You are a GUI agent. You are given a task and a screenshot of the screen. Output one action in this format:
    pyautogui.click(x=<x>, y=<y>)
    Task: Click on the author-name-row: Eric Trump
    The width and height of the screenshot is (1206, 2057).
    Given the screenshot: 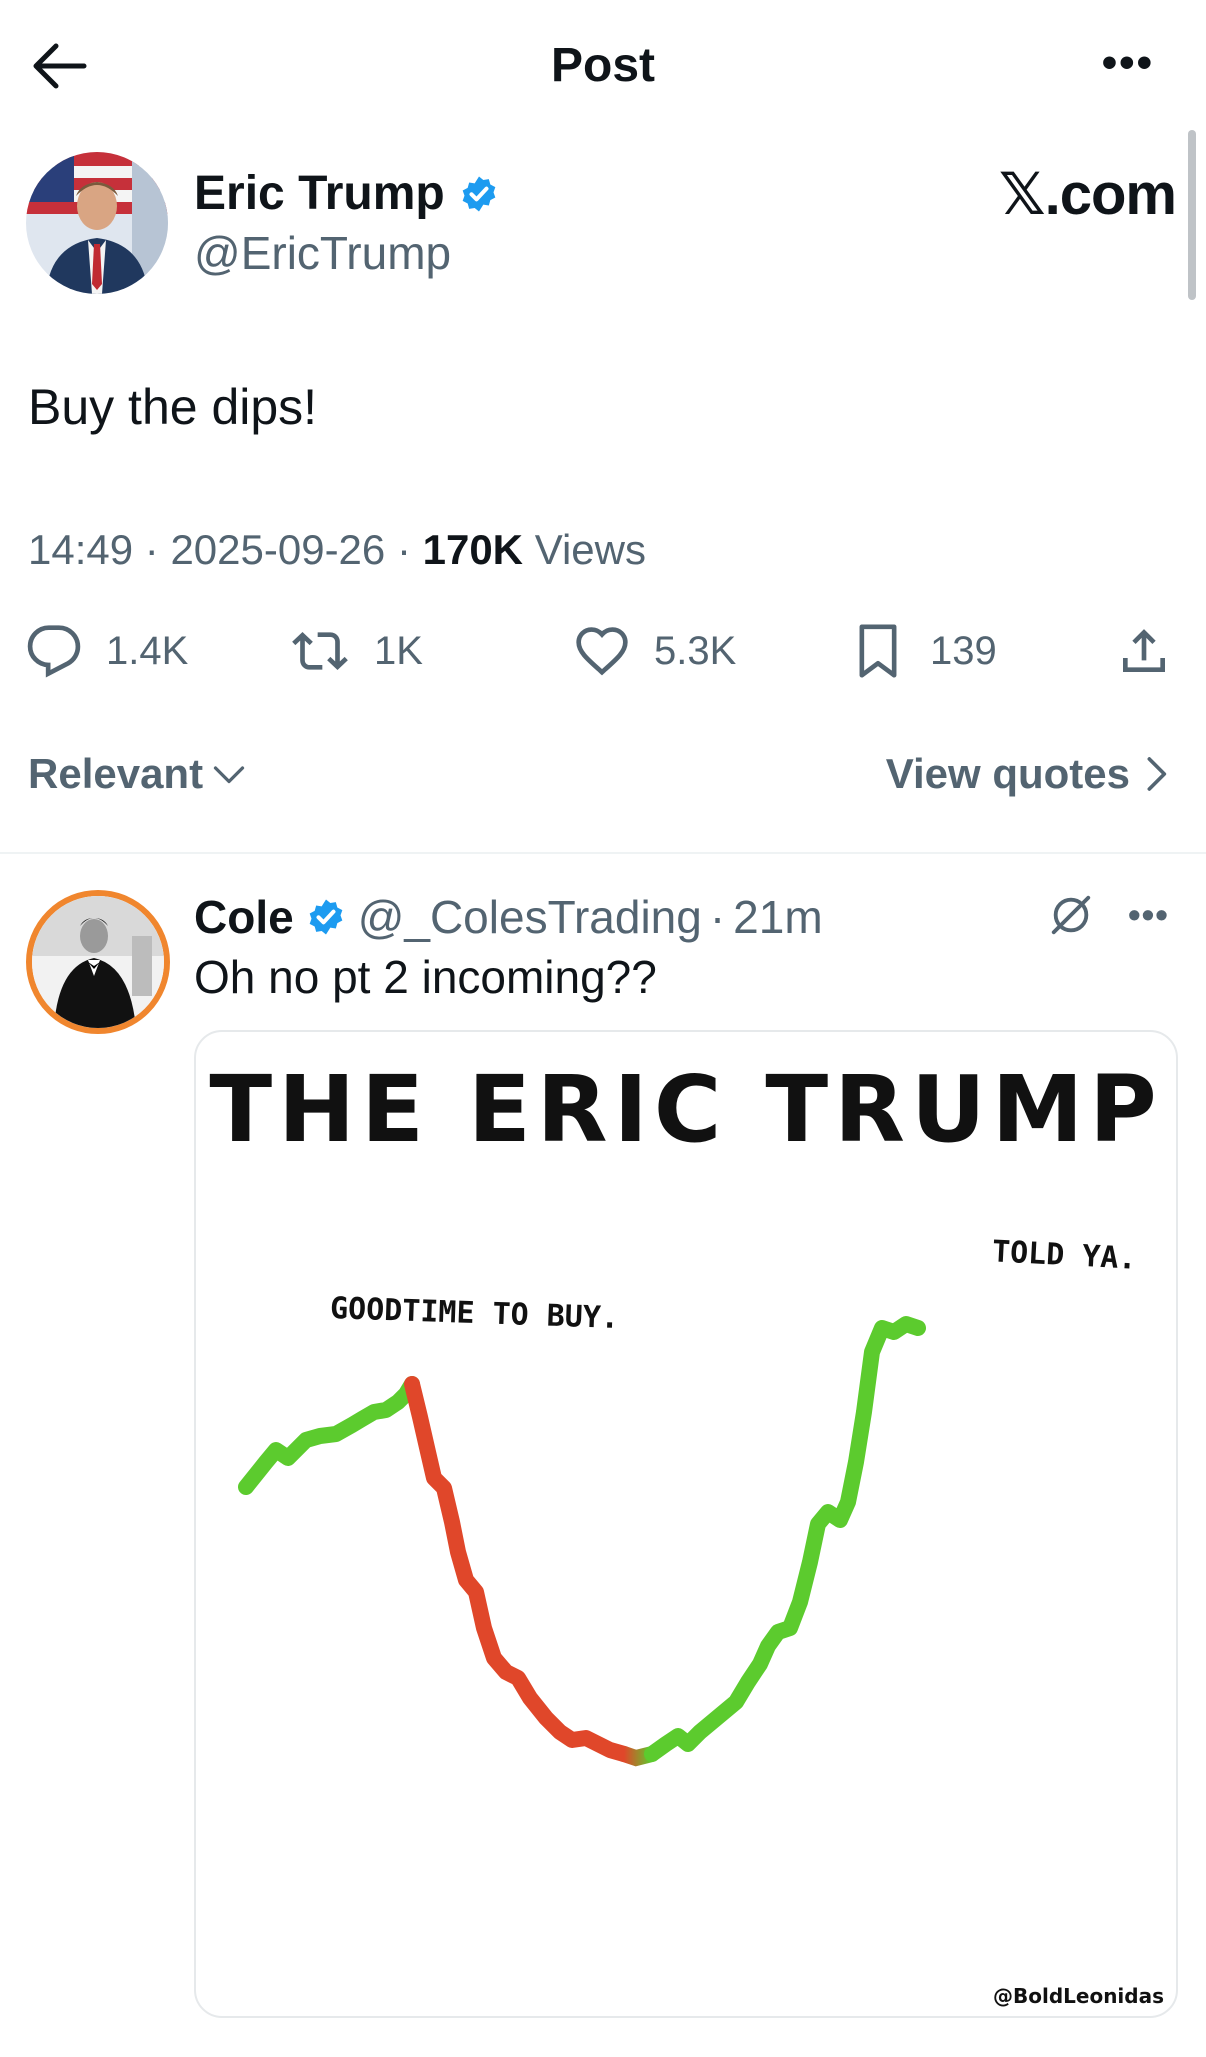 What is the action you would take?
    pyautogui.click(x=346, y=193)
    